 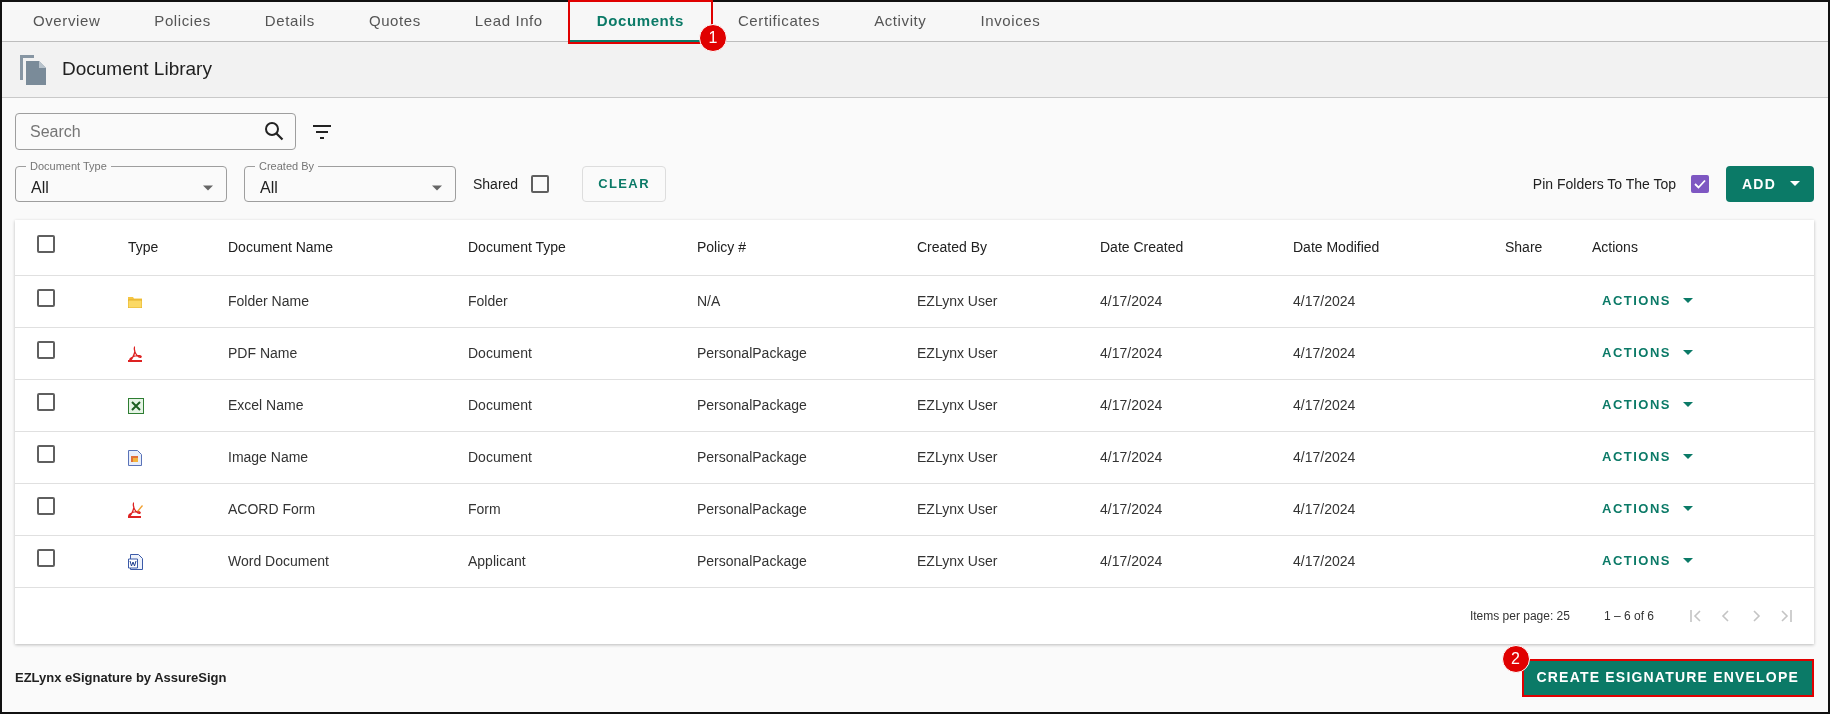 I want to click on pdf-file-icon, so click(x=135, y=353).